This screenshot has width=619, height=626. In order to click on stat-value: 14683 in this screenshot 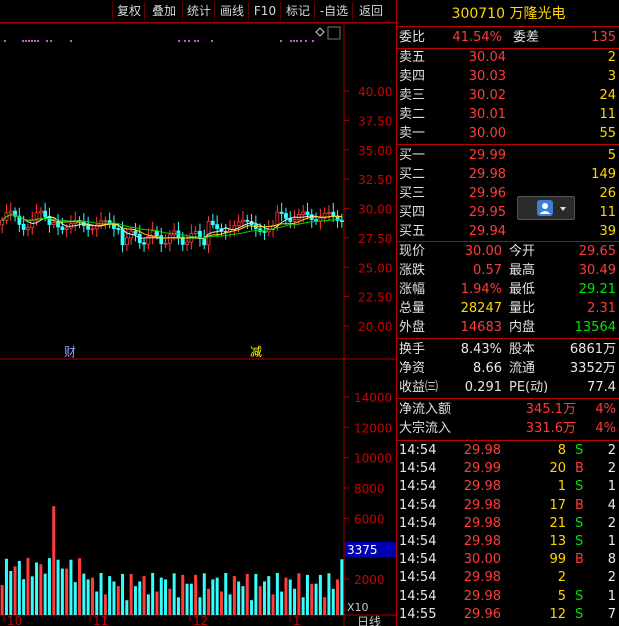, I will do `click(481, 327)`.